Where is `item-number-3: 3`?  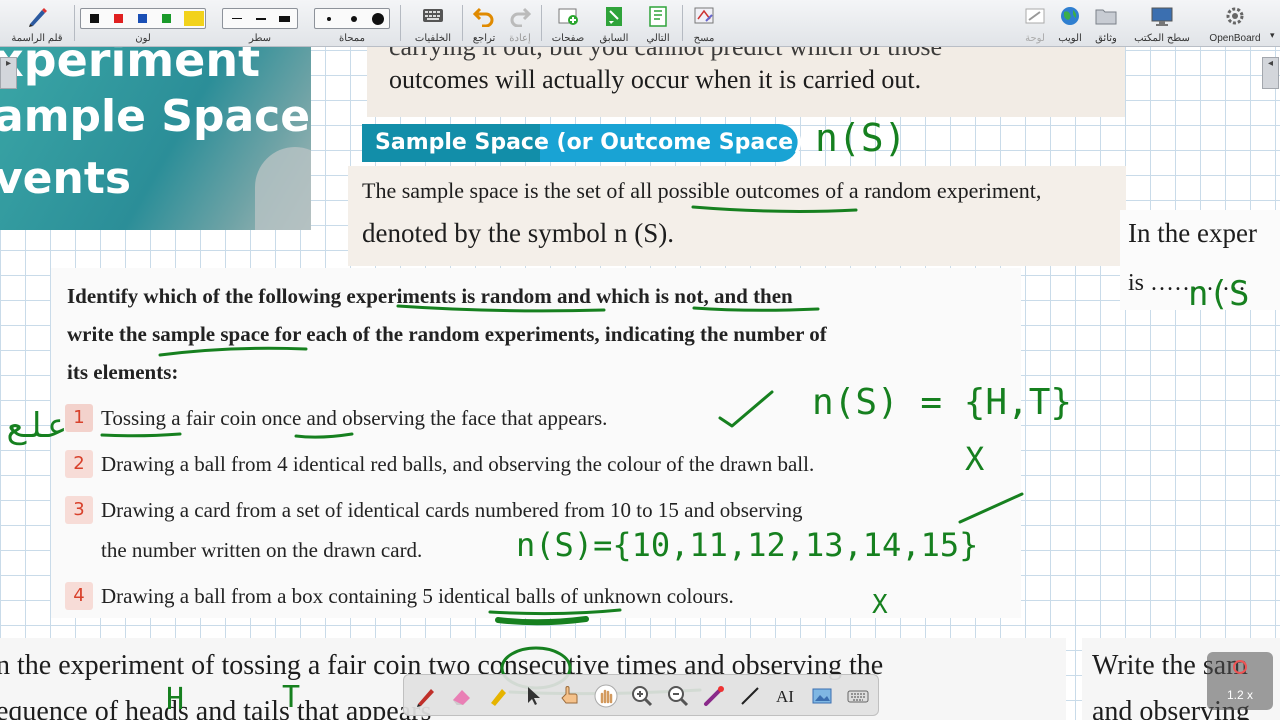
item-number-3: 3 is located at coordinates (79, 510).